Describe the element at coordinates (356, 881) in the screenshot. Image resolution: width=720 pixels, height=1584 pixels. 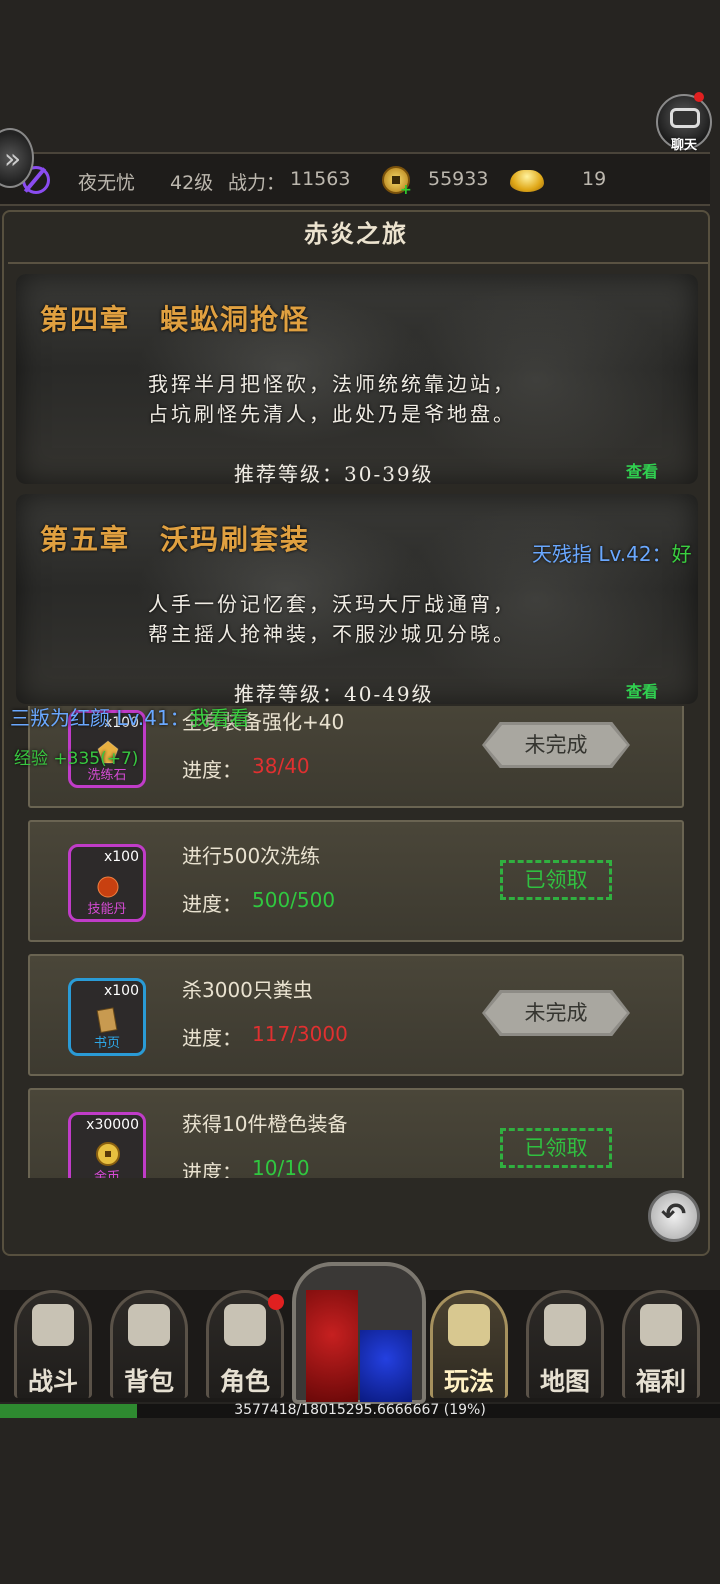
I see `quest-row: x100 技能丹 进行500次洗练 进度： 500/500 已领取` at that location.